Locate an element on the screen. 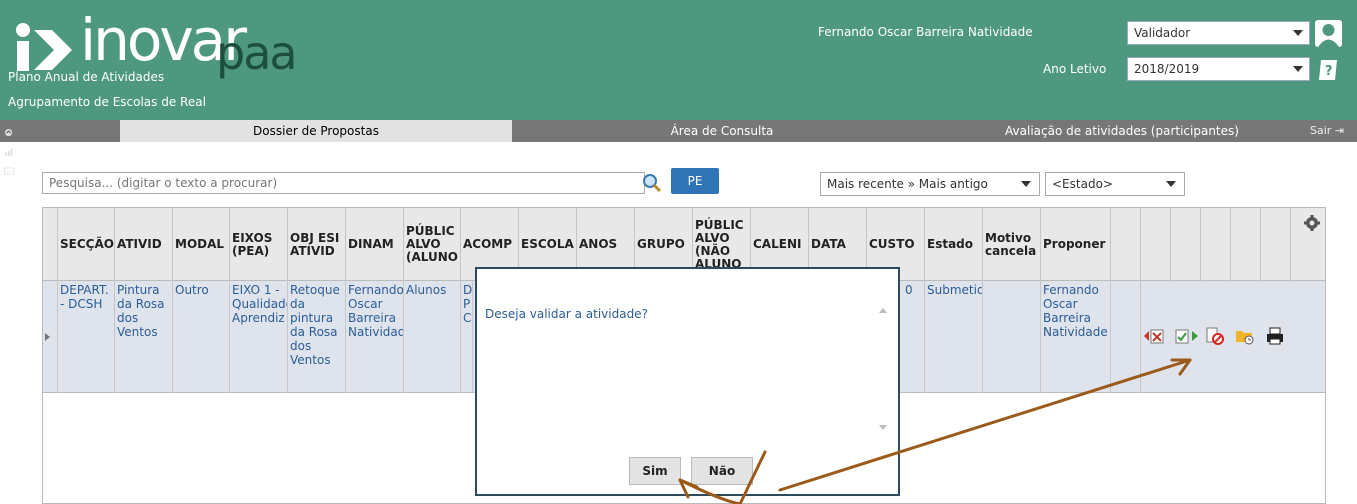  estado-select: <Estado> is located at coordinates (1115, 184).